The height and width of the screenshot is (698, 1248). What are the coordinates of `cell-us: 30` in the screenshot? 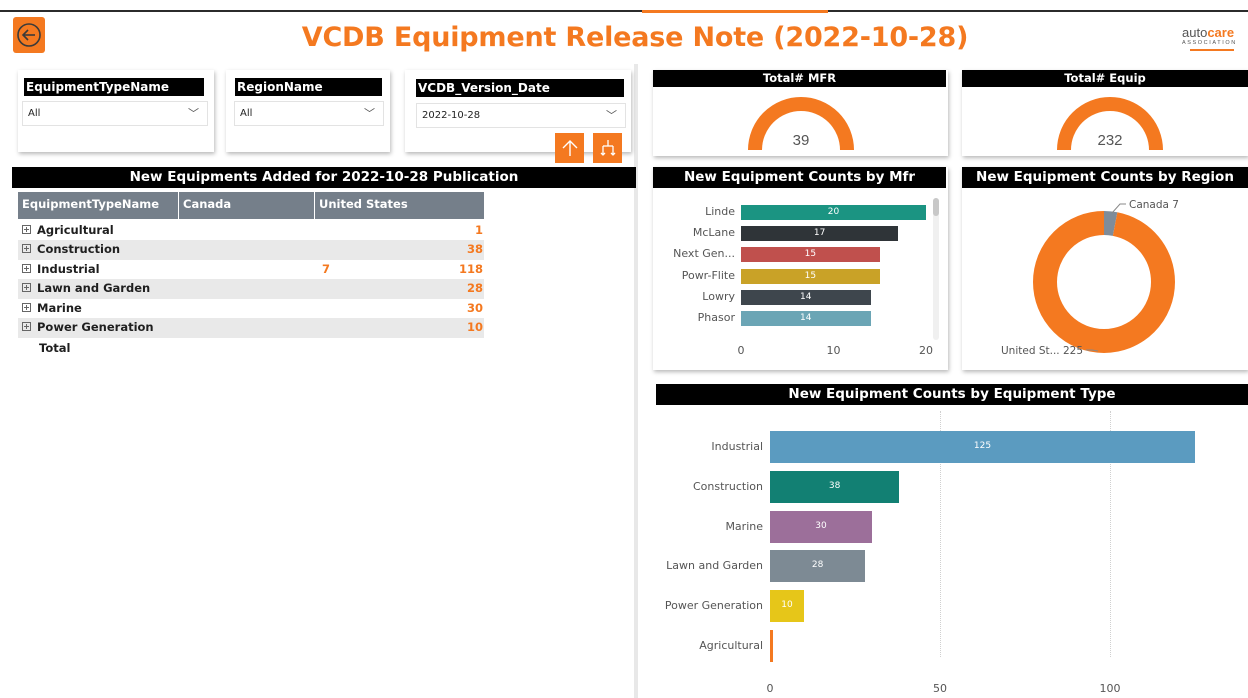 It's located at (474, 308).